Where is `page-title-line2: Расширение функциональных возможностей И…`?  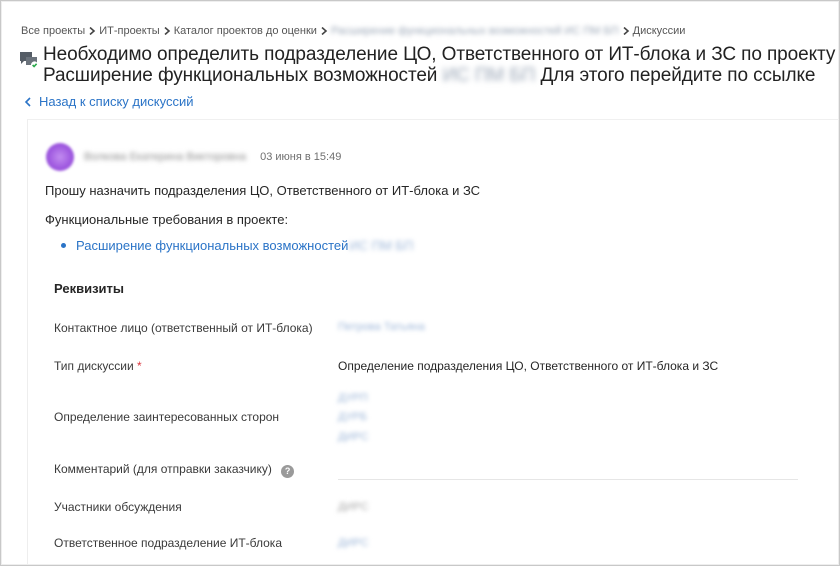 page-title-line2: Расширение функциональных возможностей И… is located at coordinates (439, 75).